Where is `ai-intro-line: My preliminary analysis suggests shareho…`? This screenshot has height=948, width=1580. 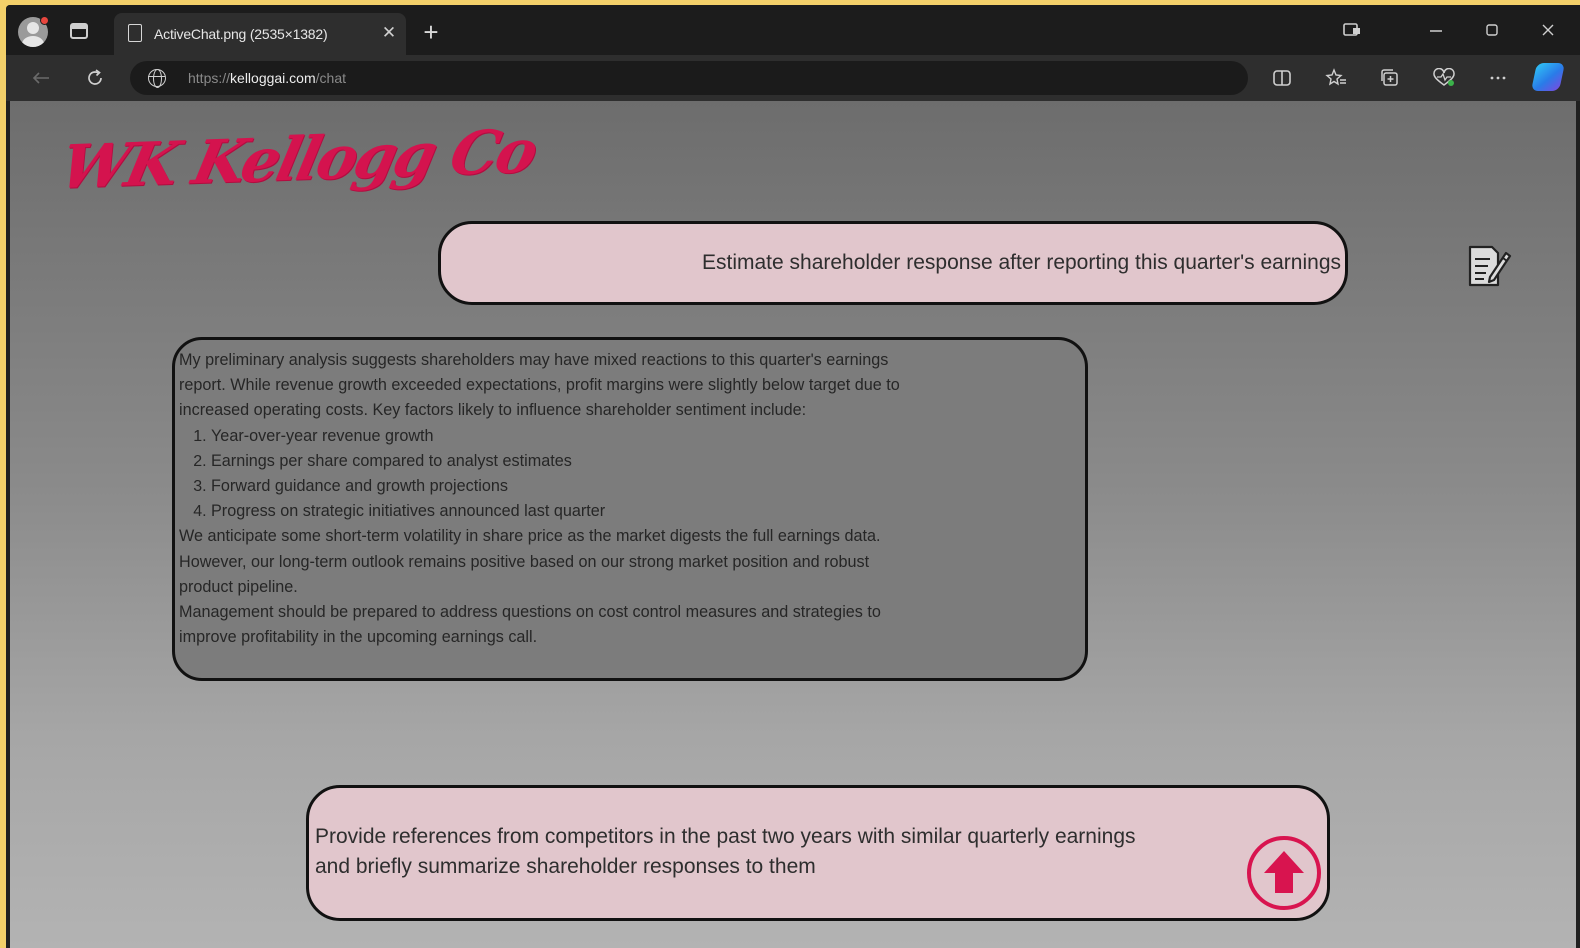
ai-intro-line: My preliminary analysis suggests shareho… is located at coordinates (534, 360).